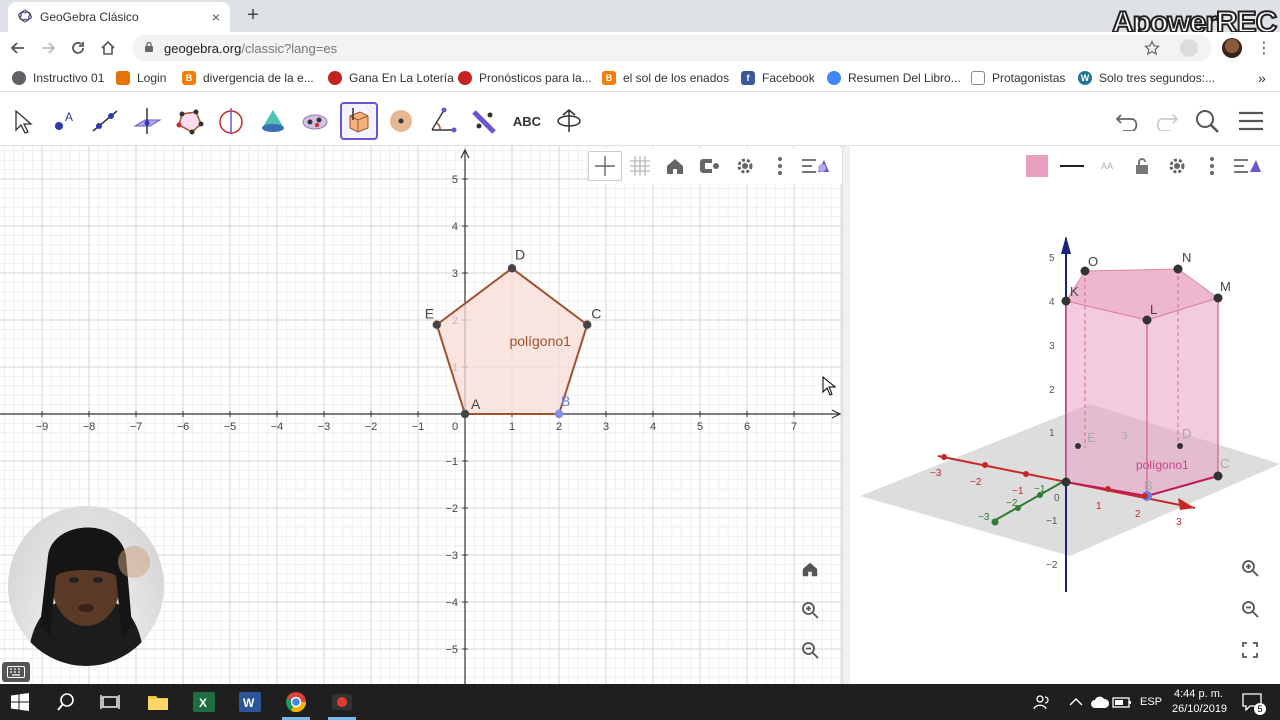  What do you see at coordinates (1262, 78) in the screenshot?
I see `more-bookmarks-icon: »` at bounding box center [1262, 78].